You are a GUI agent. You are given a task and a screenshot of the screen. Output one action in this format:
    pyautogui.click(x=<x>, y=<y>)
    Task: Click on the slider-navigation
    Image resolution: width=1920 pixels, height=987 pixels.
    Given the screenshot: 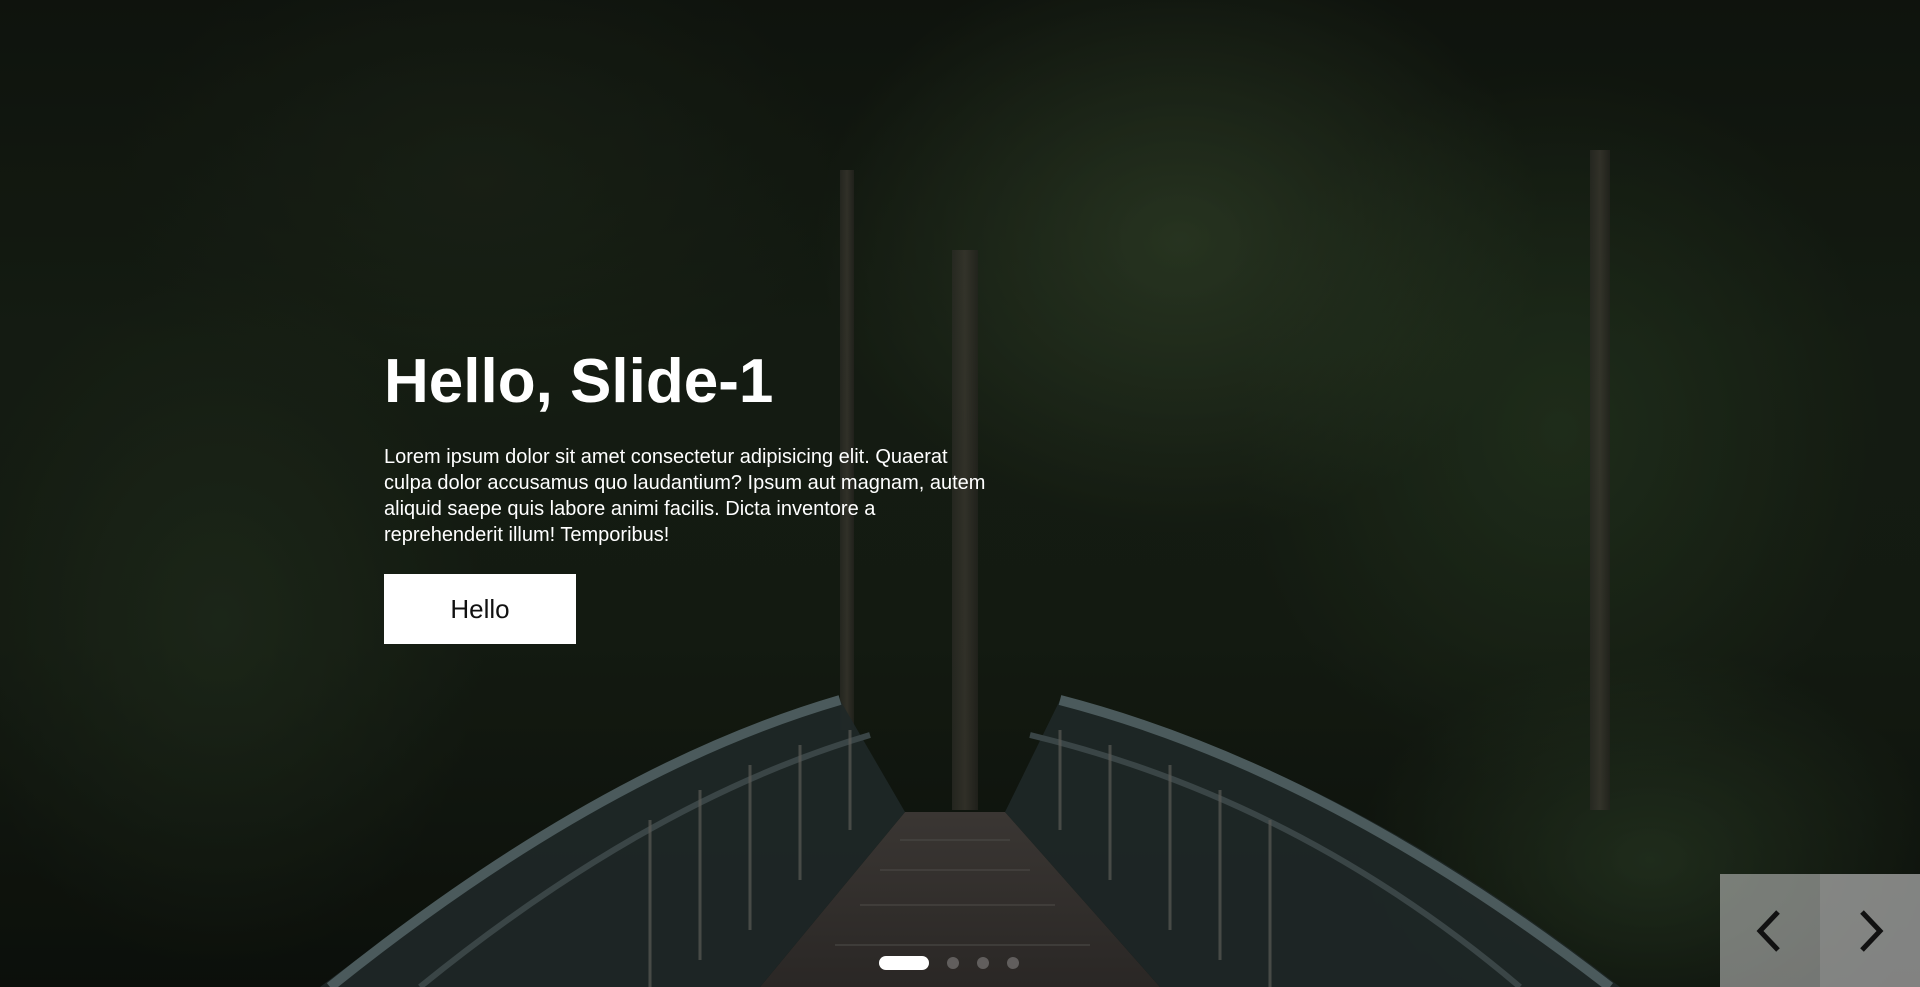 What is the action you would take?
    pyautogui.click(x=1820, y=930)
    